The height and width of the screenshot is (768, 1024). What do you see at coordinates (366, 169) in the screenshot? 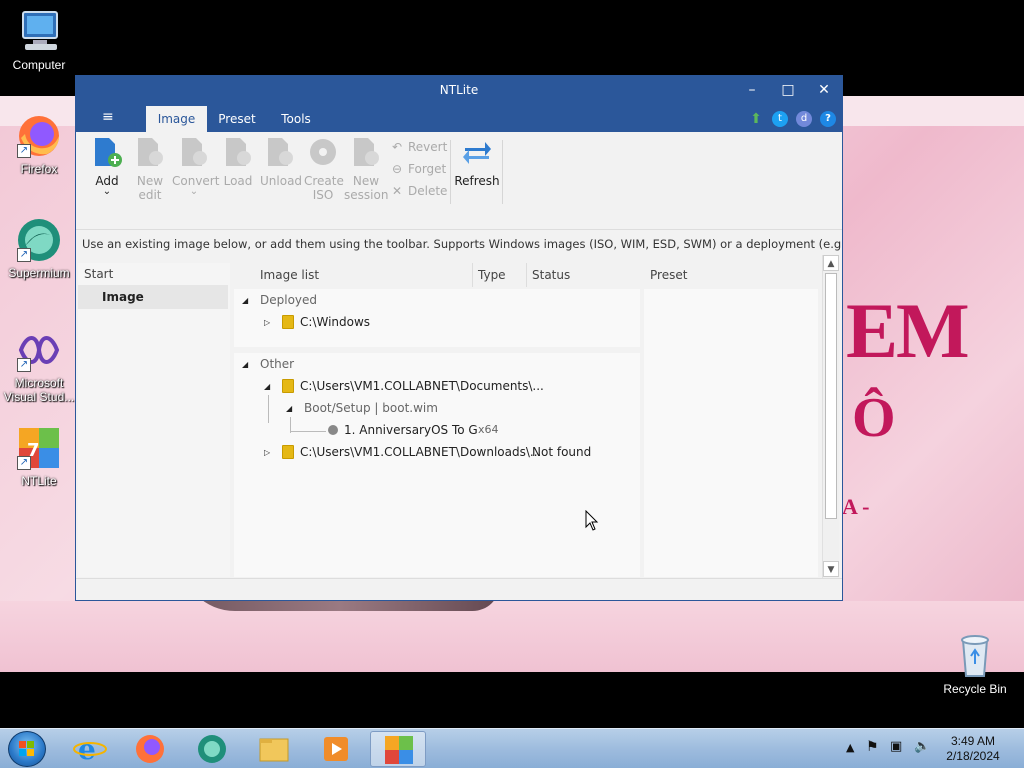
I see `new-session-button: New session` at bounding box center [366, 169].